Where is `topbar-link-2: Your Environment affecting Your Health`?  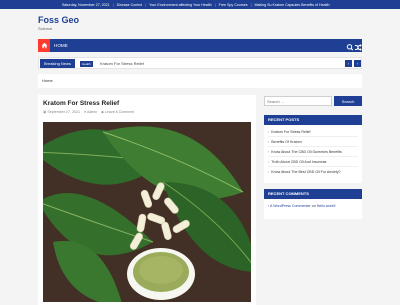 topbar-link-2: Your Environment affecting Your Health is located at coordinates (180, 5).